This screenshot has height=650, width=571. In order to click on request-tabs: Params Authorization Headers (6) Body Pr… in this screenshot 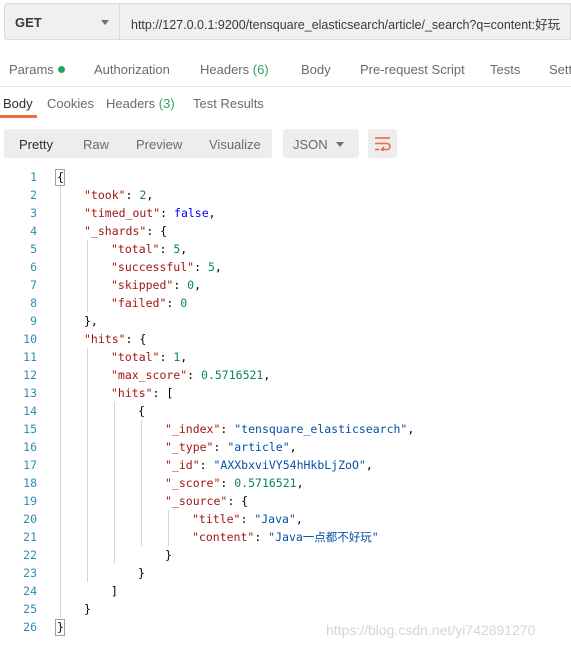, I will do `click(285, 69)`.